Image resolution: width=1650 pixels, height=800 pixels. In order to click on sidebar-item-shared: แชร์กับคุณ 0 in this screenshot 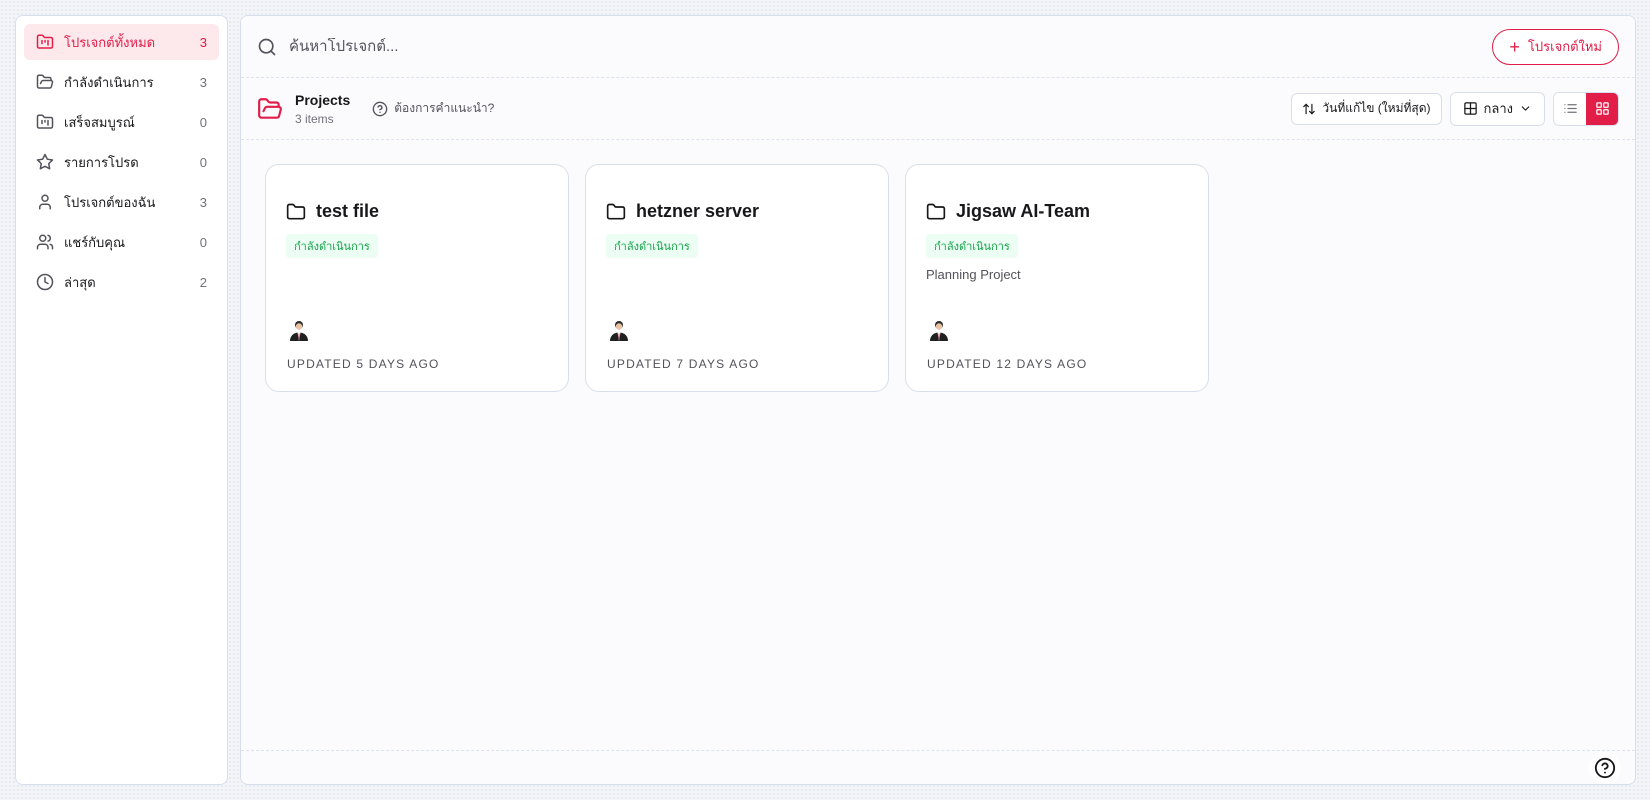, I will do `click(121, 242)`.